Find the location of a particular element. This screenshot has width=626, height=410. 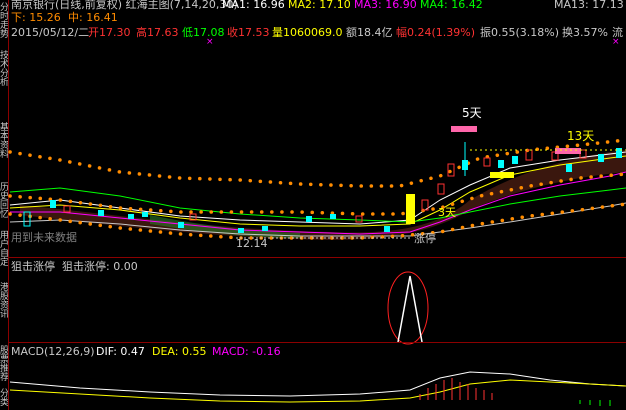

signal-ellipse is located at coordinates (408, 308).